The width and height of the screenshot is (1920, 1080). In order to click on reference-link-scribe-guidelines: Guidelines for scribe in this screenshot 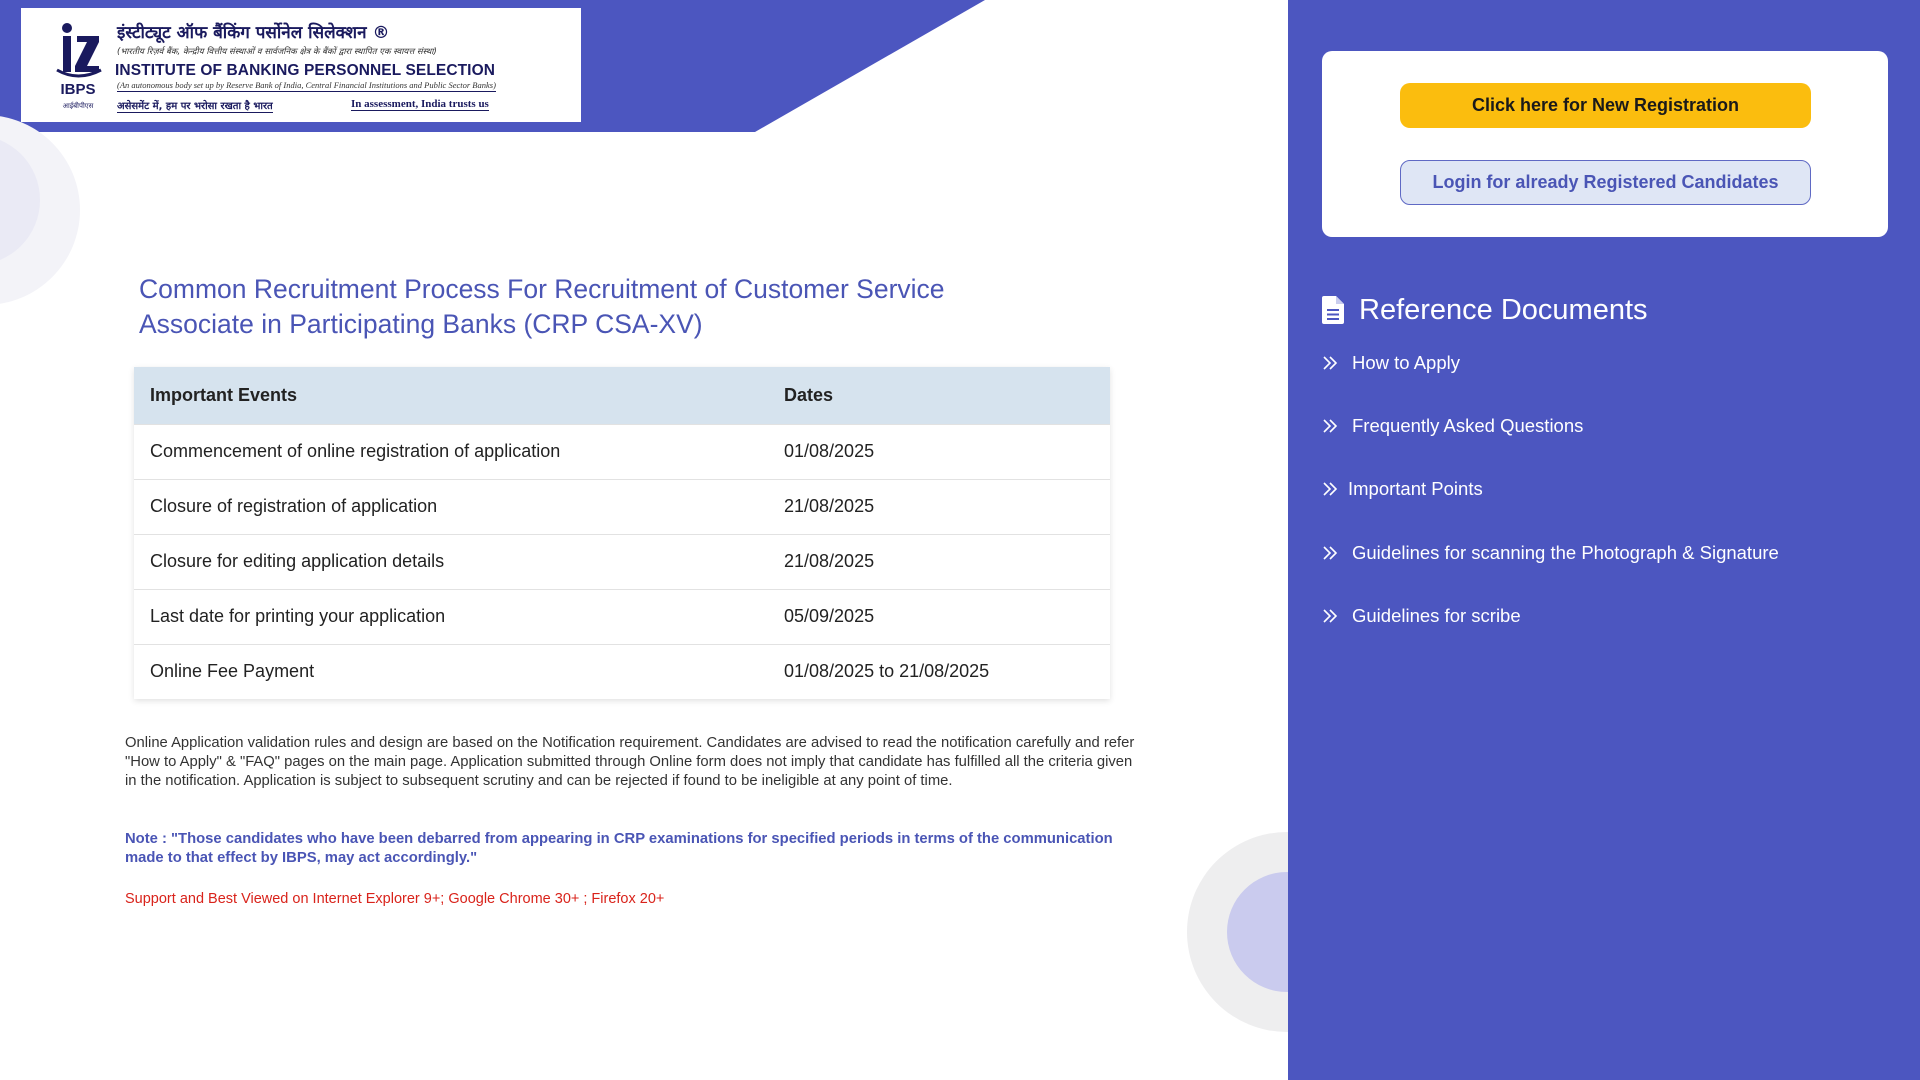, I will do `click(1421, 616)`.